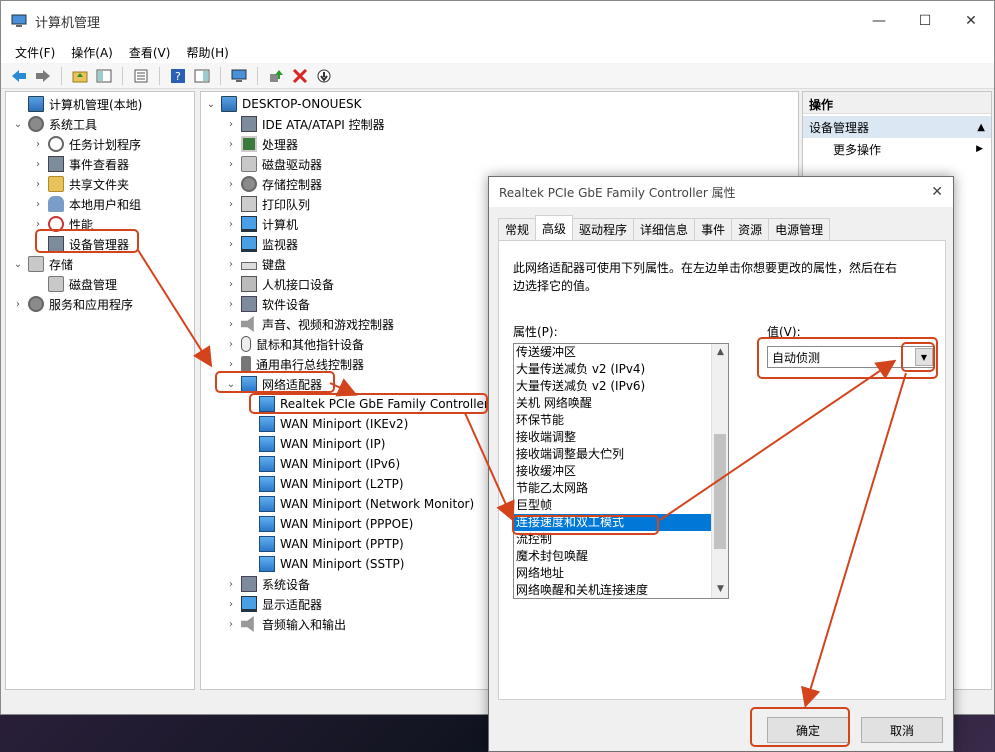 The image size is (995, 752). Describe the element at coordinates (897, 149) in the screenshot. I see `more-actions-item: 更多操作 ▶` at that location.